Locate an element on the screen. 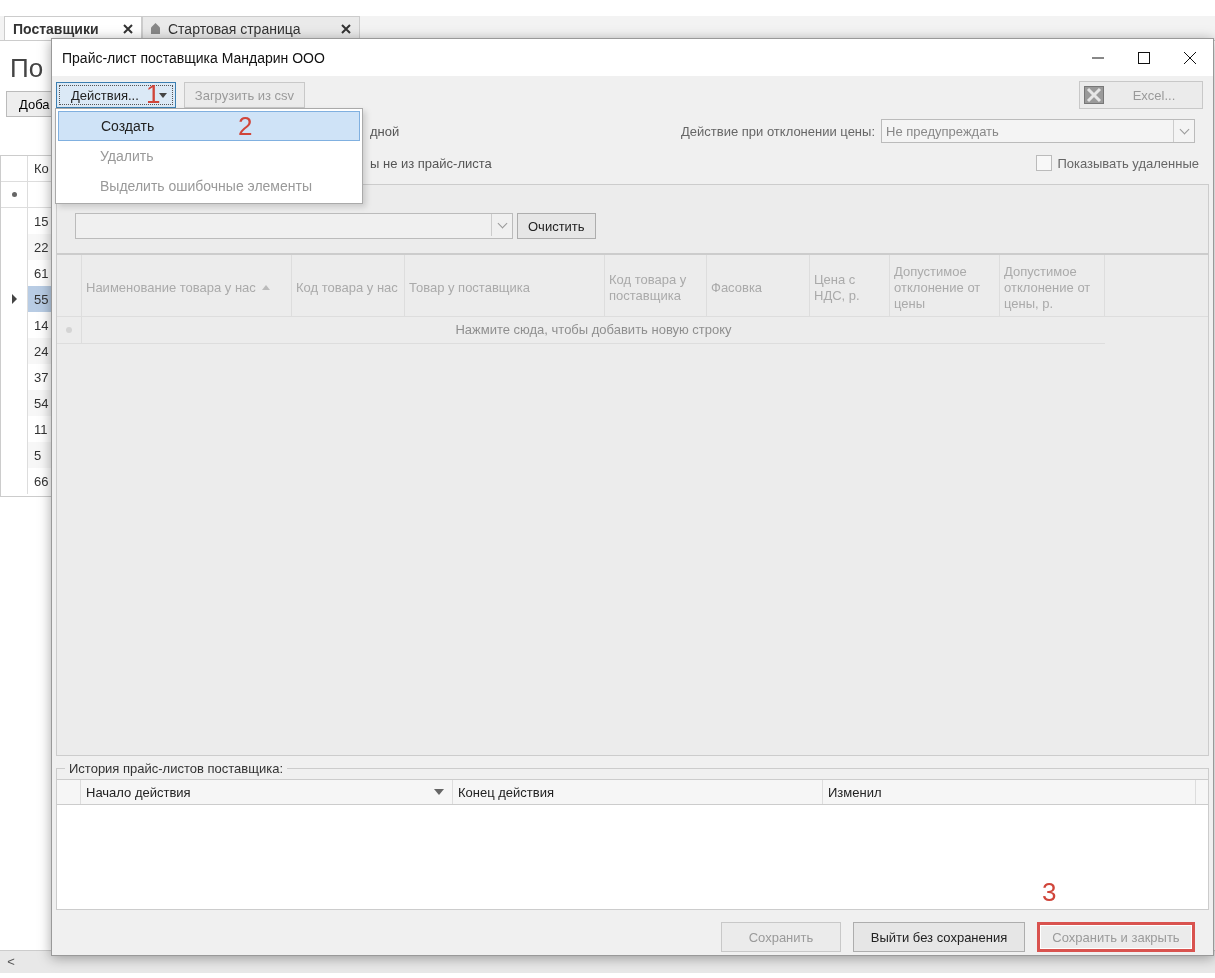 The image size is (1215, 978). column-header: Допустимое отклонение от цены is located at coordinates (945, 285).